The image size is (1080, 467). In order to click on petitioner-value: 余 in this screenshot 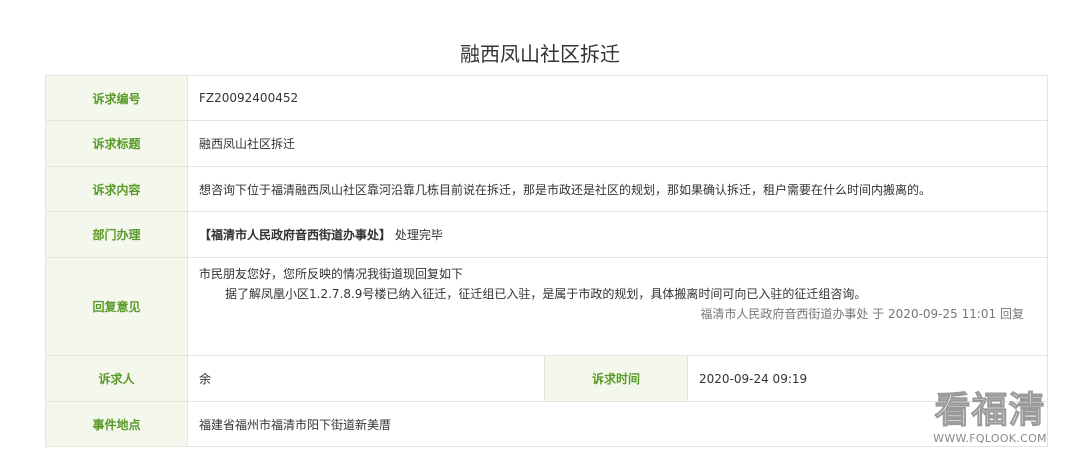, I will do `click(366, 378)`.